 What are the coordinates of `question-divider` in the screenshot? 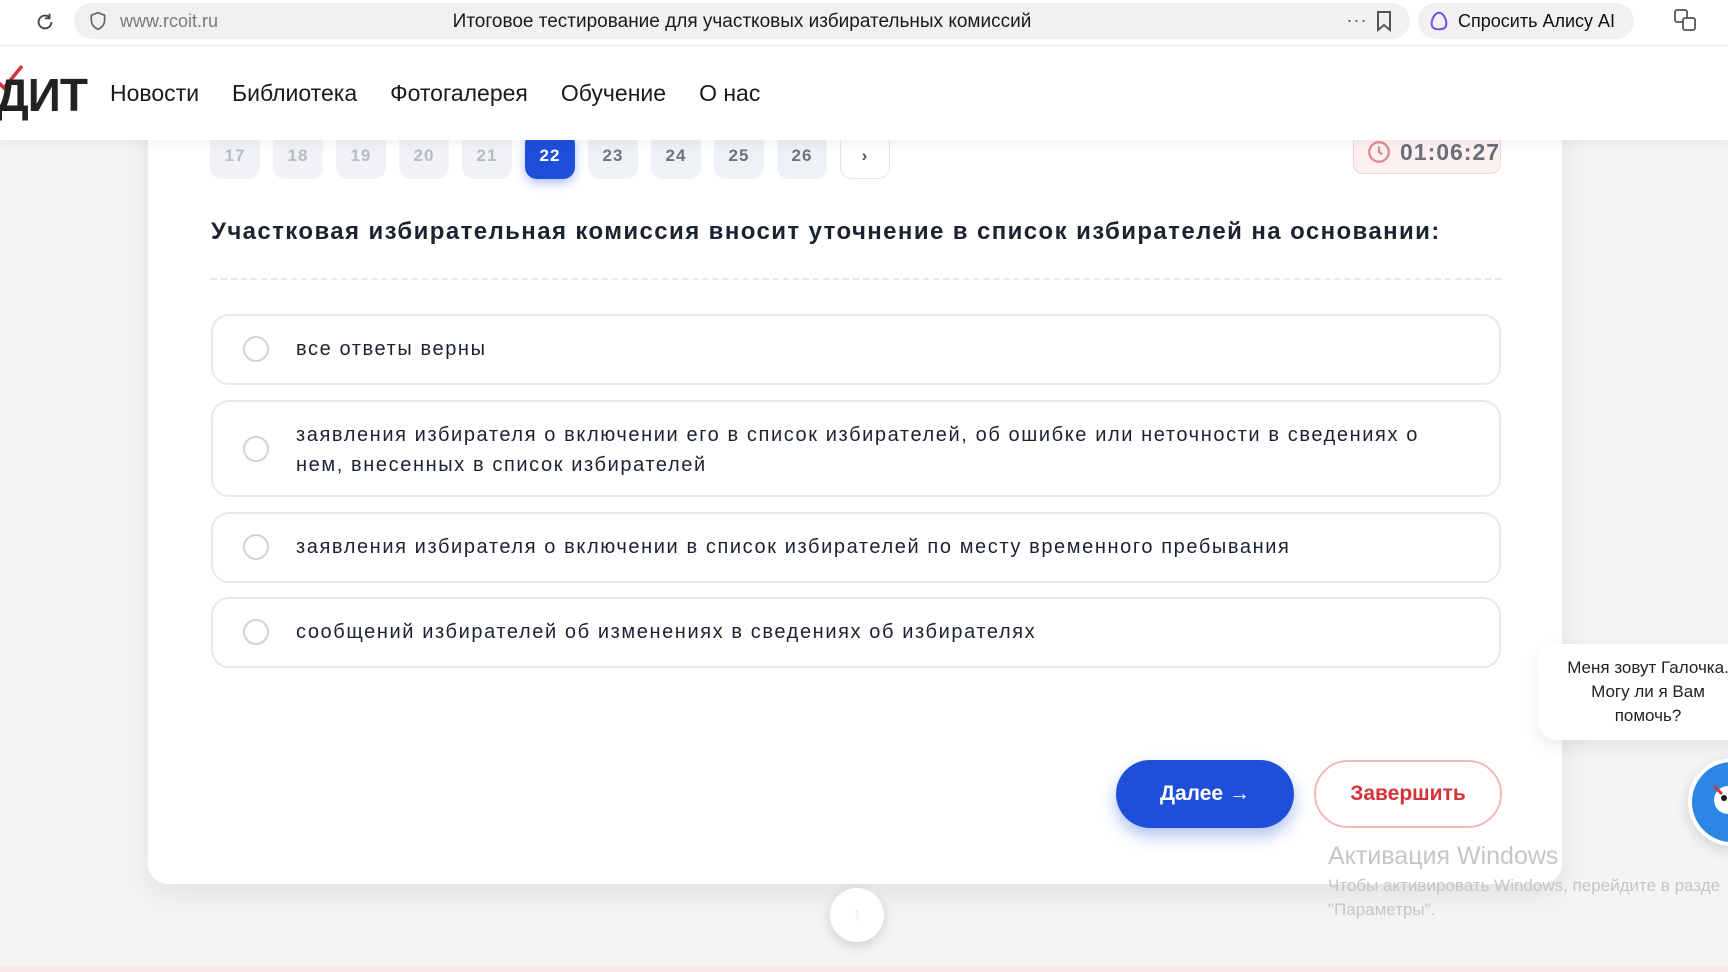 It's located at (856, 279).